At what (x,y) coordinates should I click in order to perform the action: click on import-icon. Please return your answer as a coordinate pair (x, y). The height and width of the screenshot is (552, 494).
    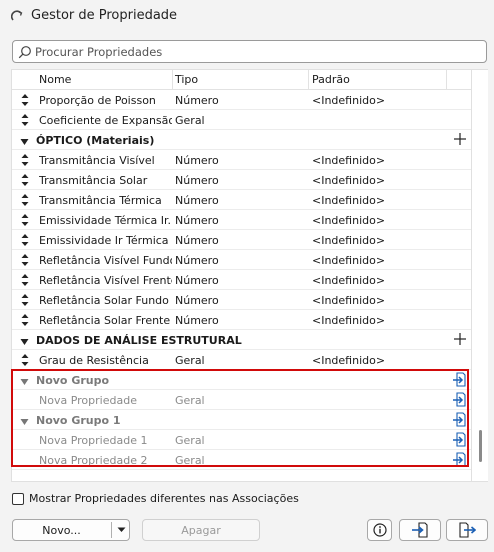
    Looking at the image, I should click on (420, 530).